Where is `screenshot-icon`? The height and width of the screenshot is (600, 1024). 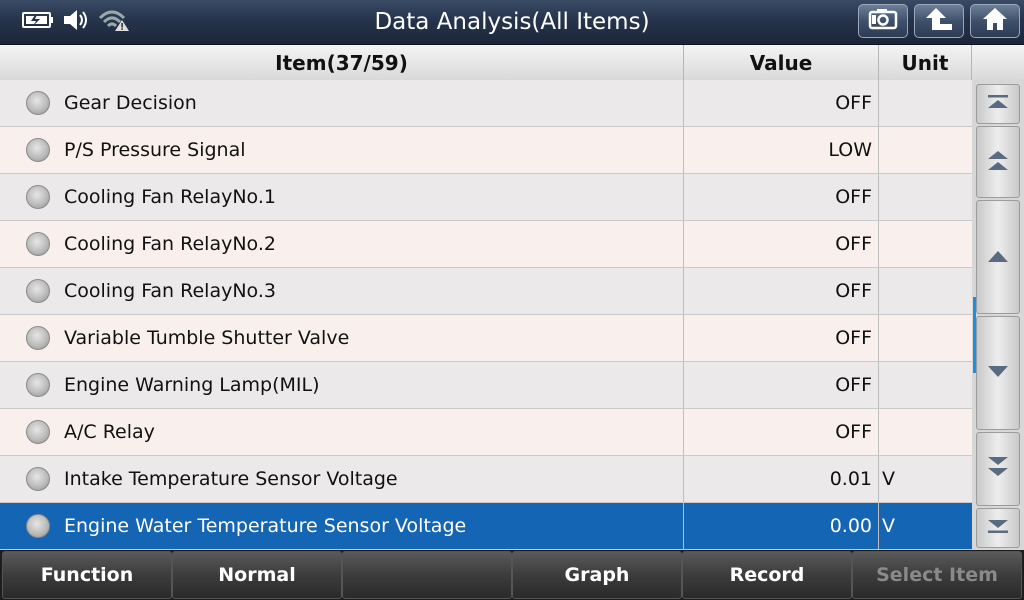 screenshot-icon is located at coordinates (883, 21).